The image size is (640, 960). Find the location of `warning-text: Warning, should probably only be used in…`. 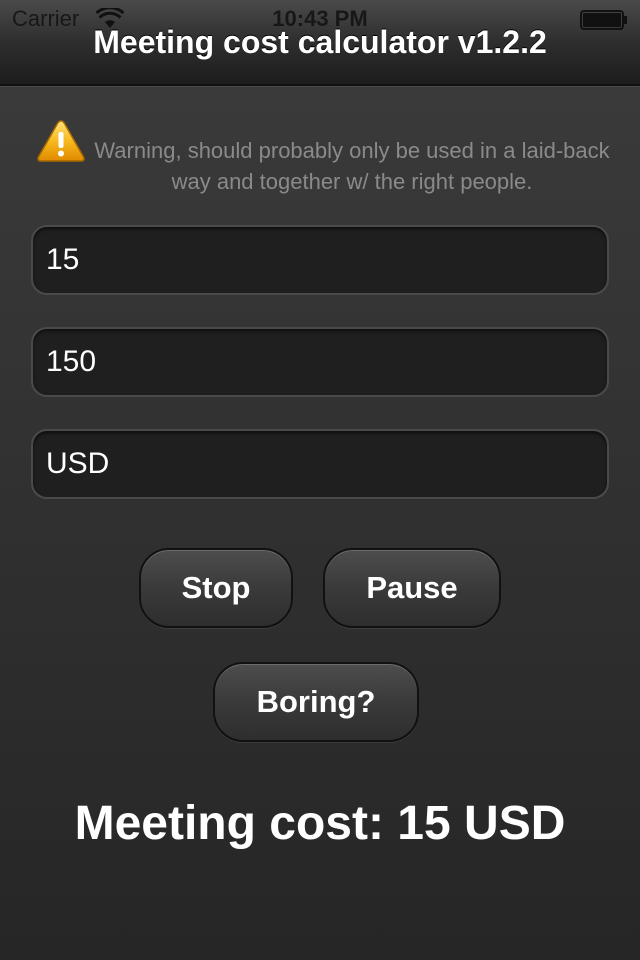

warning-text: Warning, should probably only be used in… is located at coordinates (352, 166).